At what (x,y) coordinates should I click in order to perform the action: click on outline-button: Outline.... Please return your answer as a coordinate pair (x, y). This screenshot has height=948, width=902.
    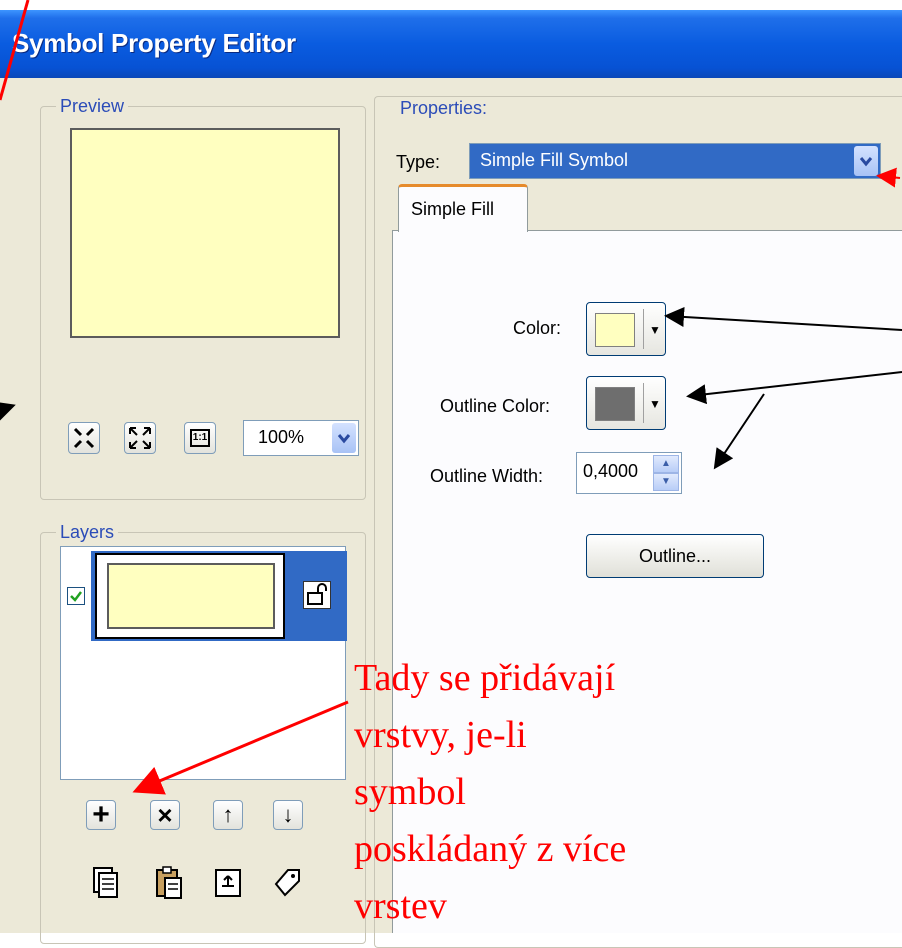
    Looking at the image, I should click on (675, 556).